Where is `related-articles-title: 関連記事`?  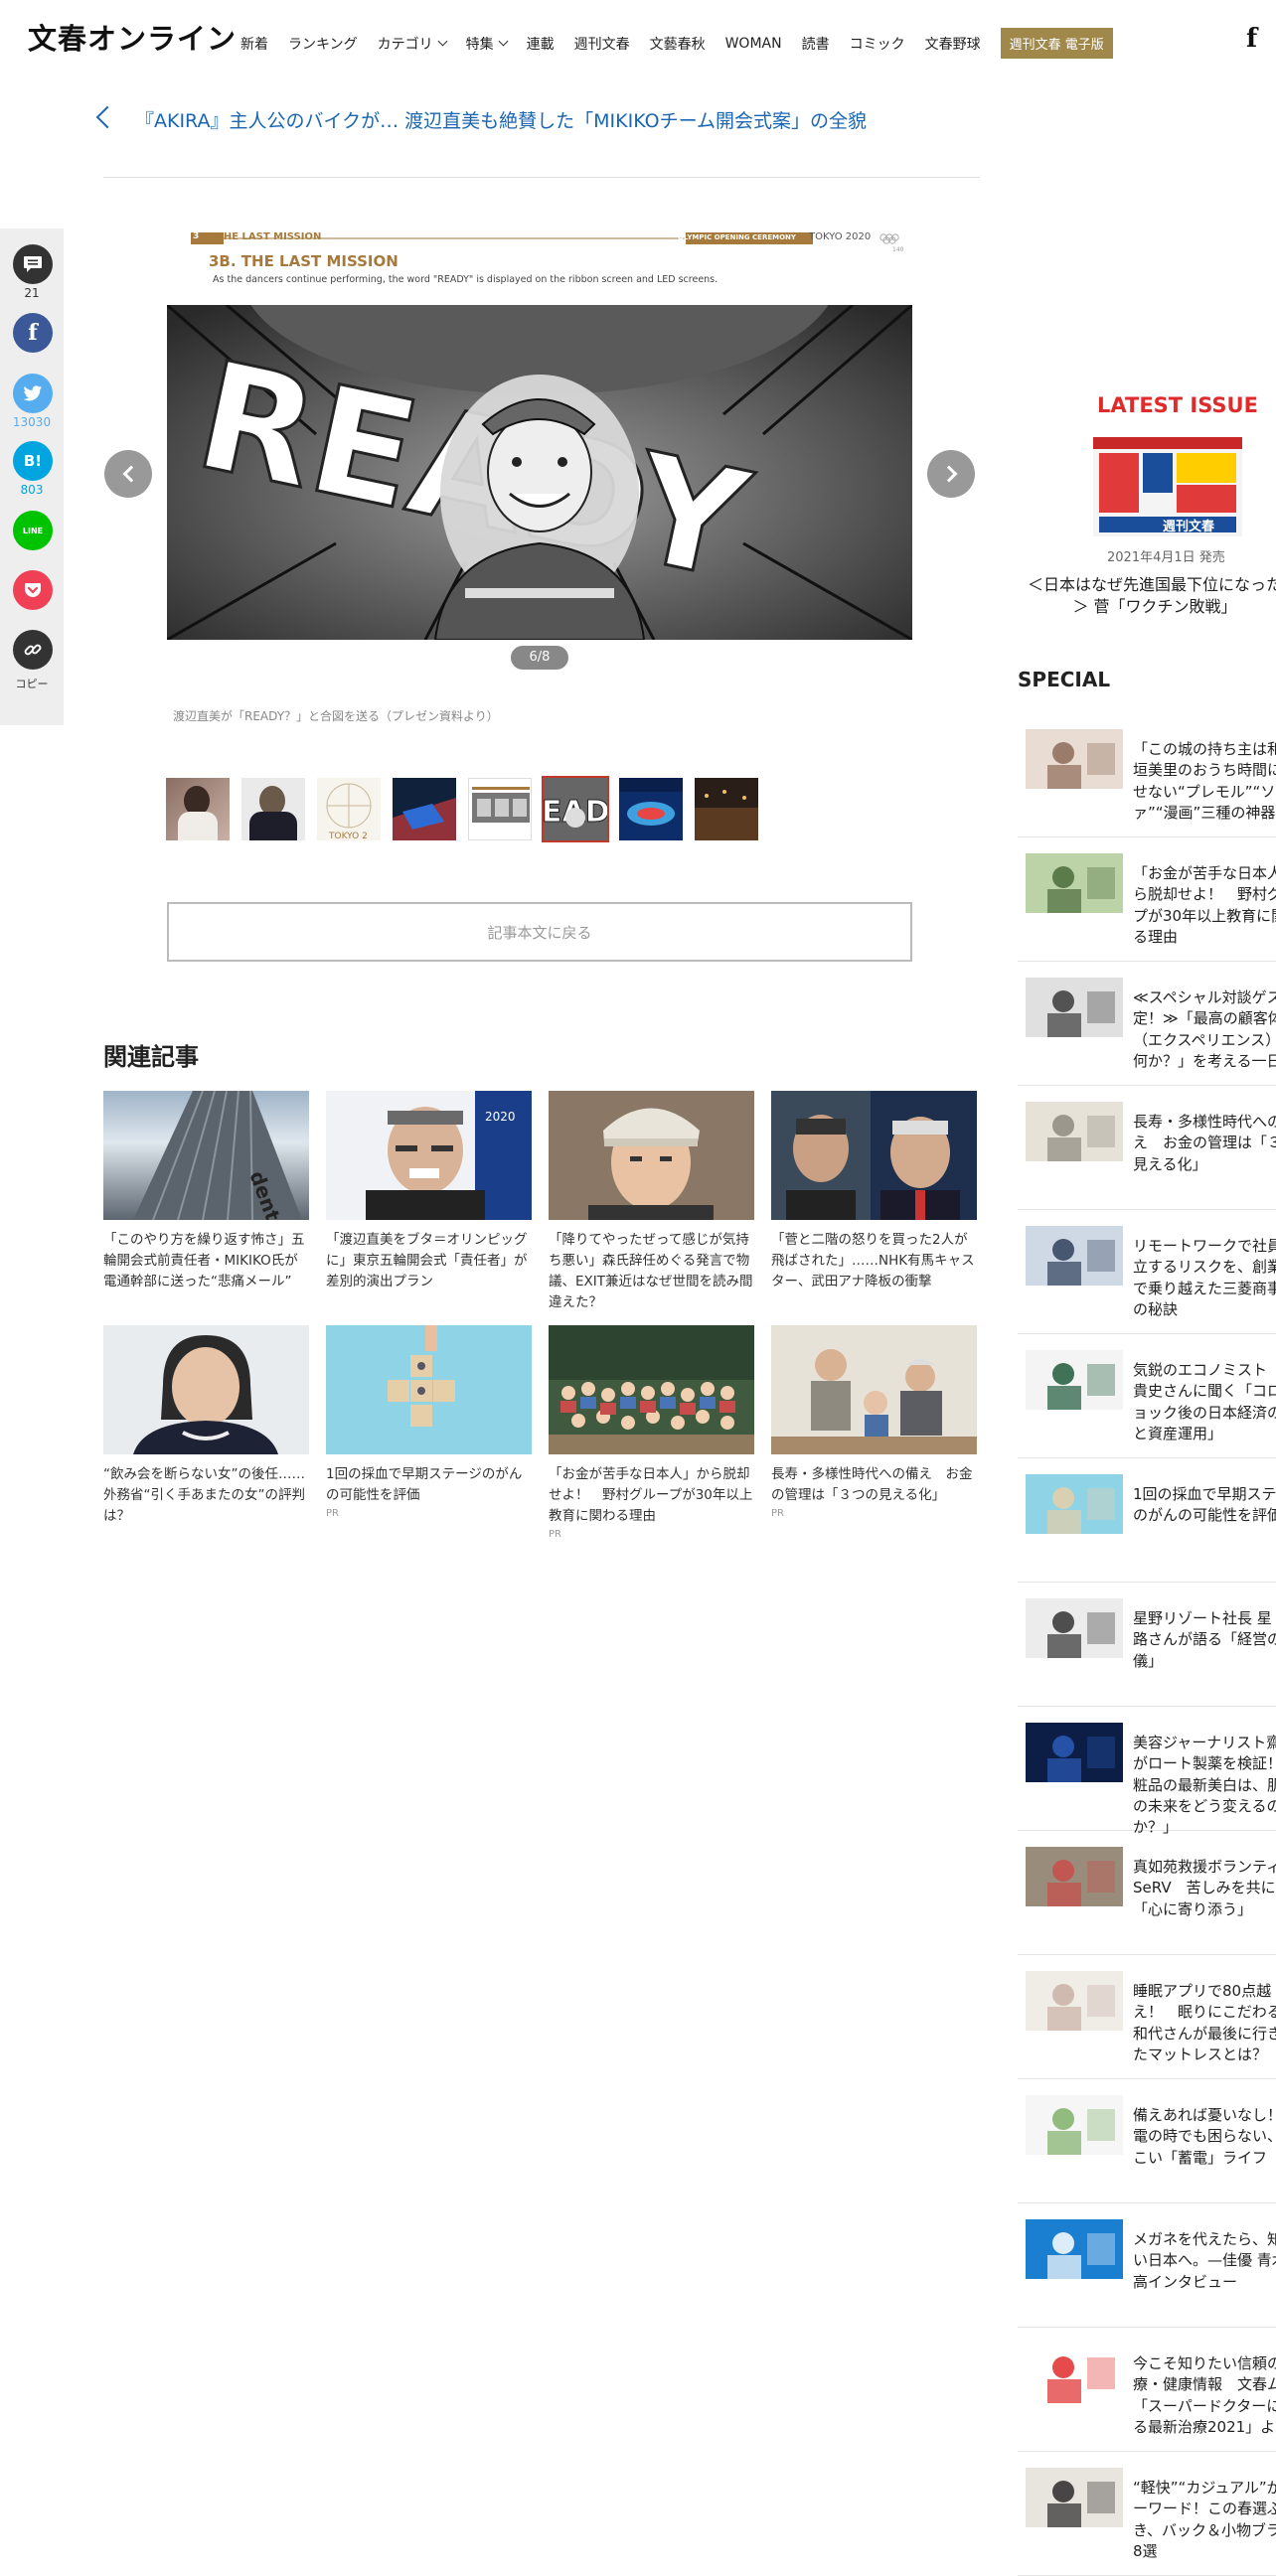
related-articles-title: 関連記事 is located at coordinates (151, 1057).